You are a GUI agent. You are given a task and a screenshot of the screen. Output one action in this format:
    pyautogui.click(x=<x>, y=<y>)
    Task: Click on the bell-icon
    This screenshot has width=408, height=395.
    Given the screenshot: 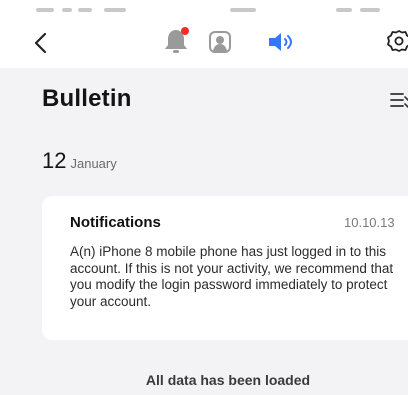 What is the action you would take?
    pyautogui.click(x=176, y=41)
    